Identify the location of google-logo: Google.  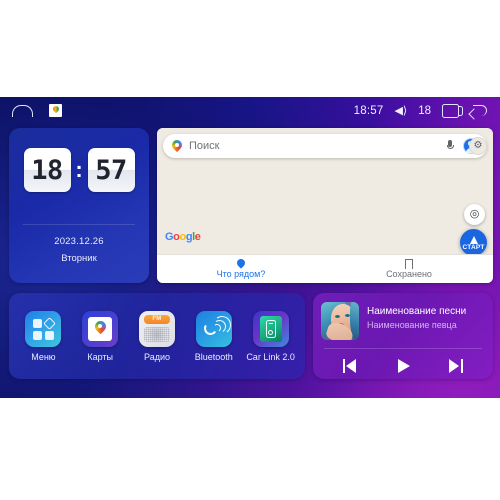
(183, 237).